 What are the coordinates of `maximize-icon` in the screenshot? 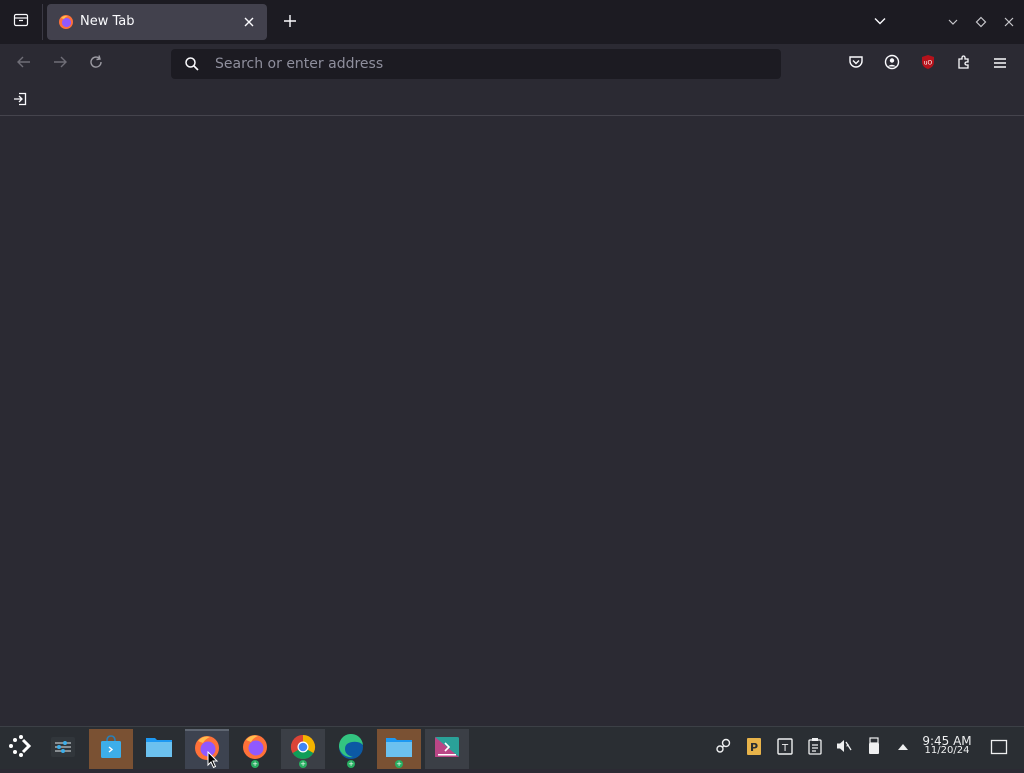 It's located at (981, 22).